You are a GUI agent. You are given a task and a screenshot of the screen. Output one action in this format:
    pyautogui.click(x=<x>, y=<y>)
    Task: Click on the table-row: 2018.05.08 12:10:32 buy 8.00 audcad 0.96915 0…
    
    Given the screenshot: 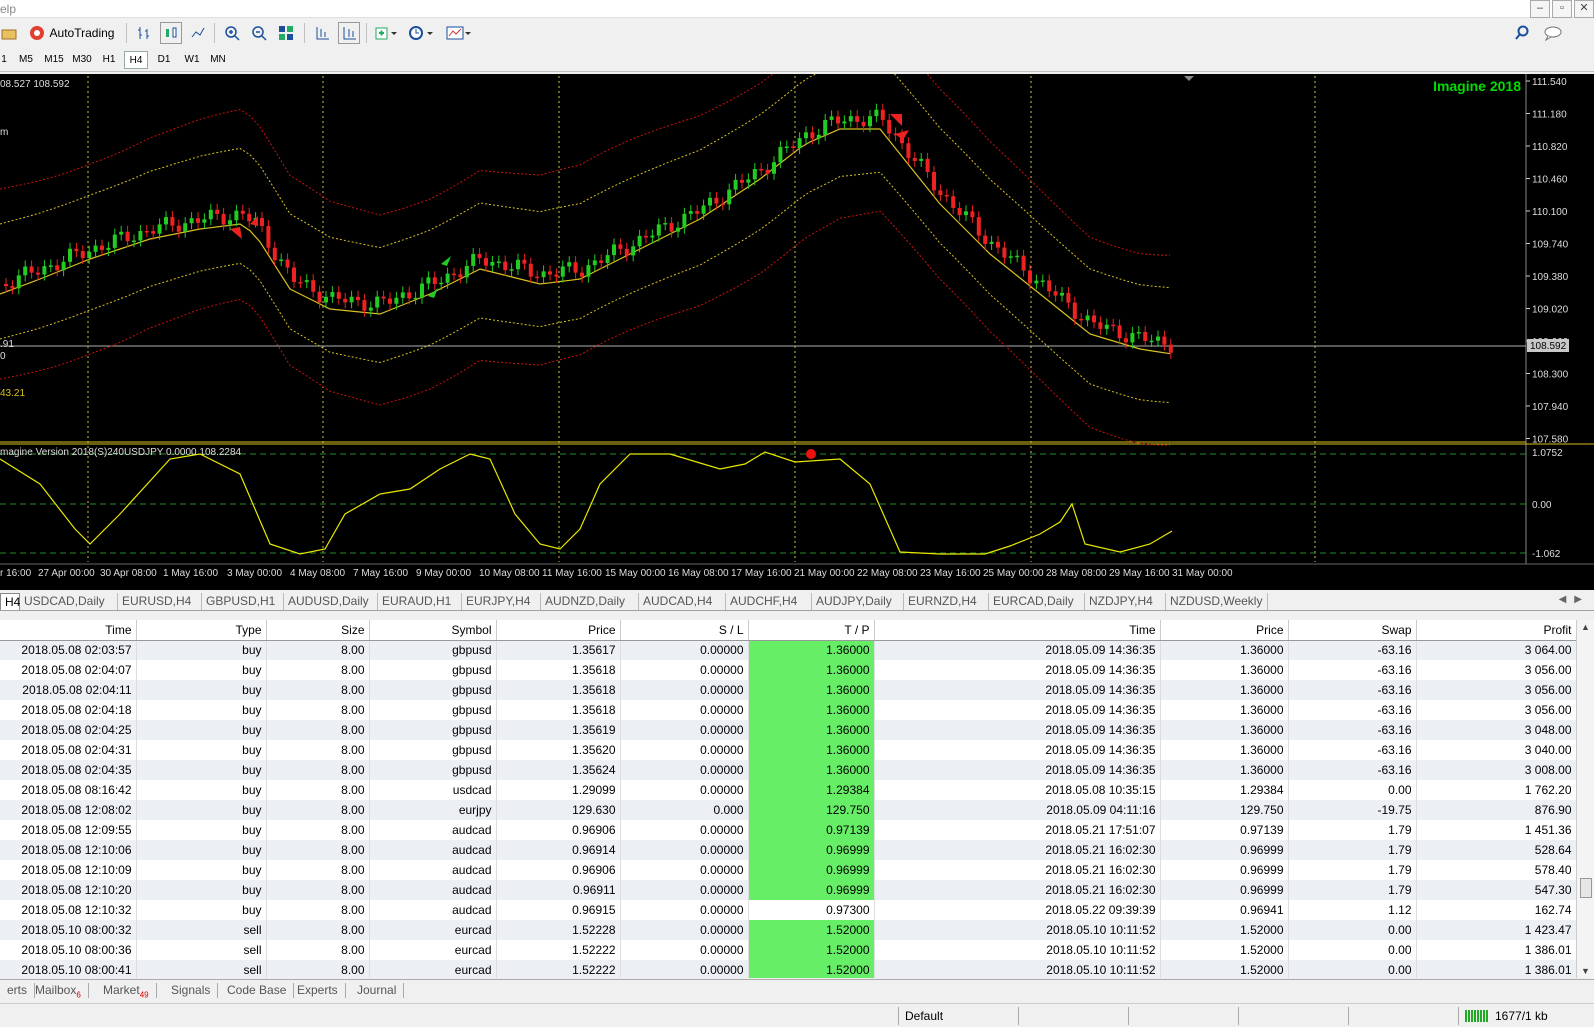 What is the action you would take?
    pyautogui.click(x=788, y=910)
    